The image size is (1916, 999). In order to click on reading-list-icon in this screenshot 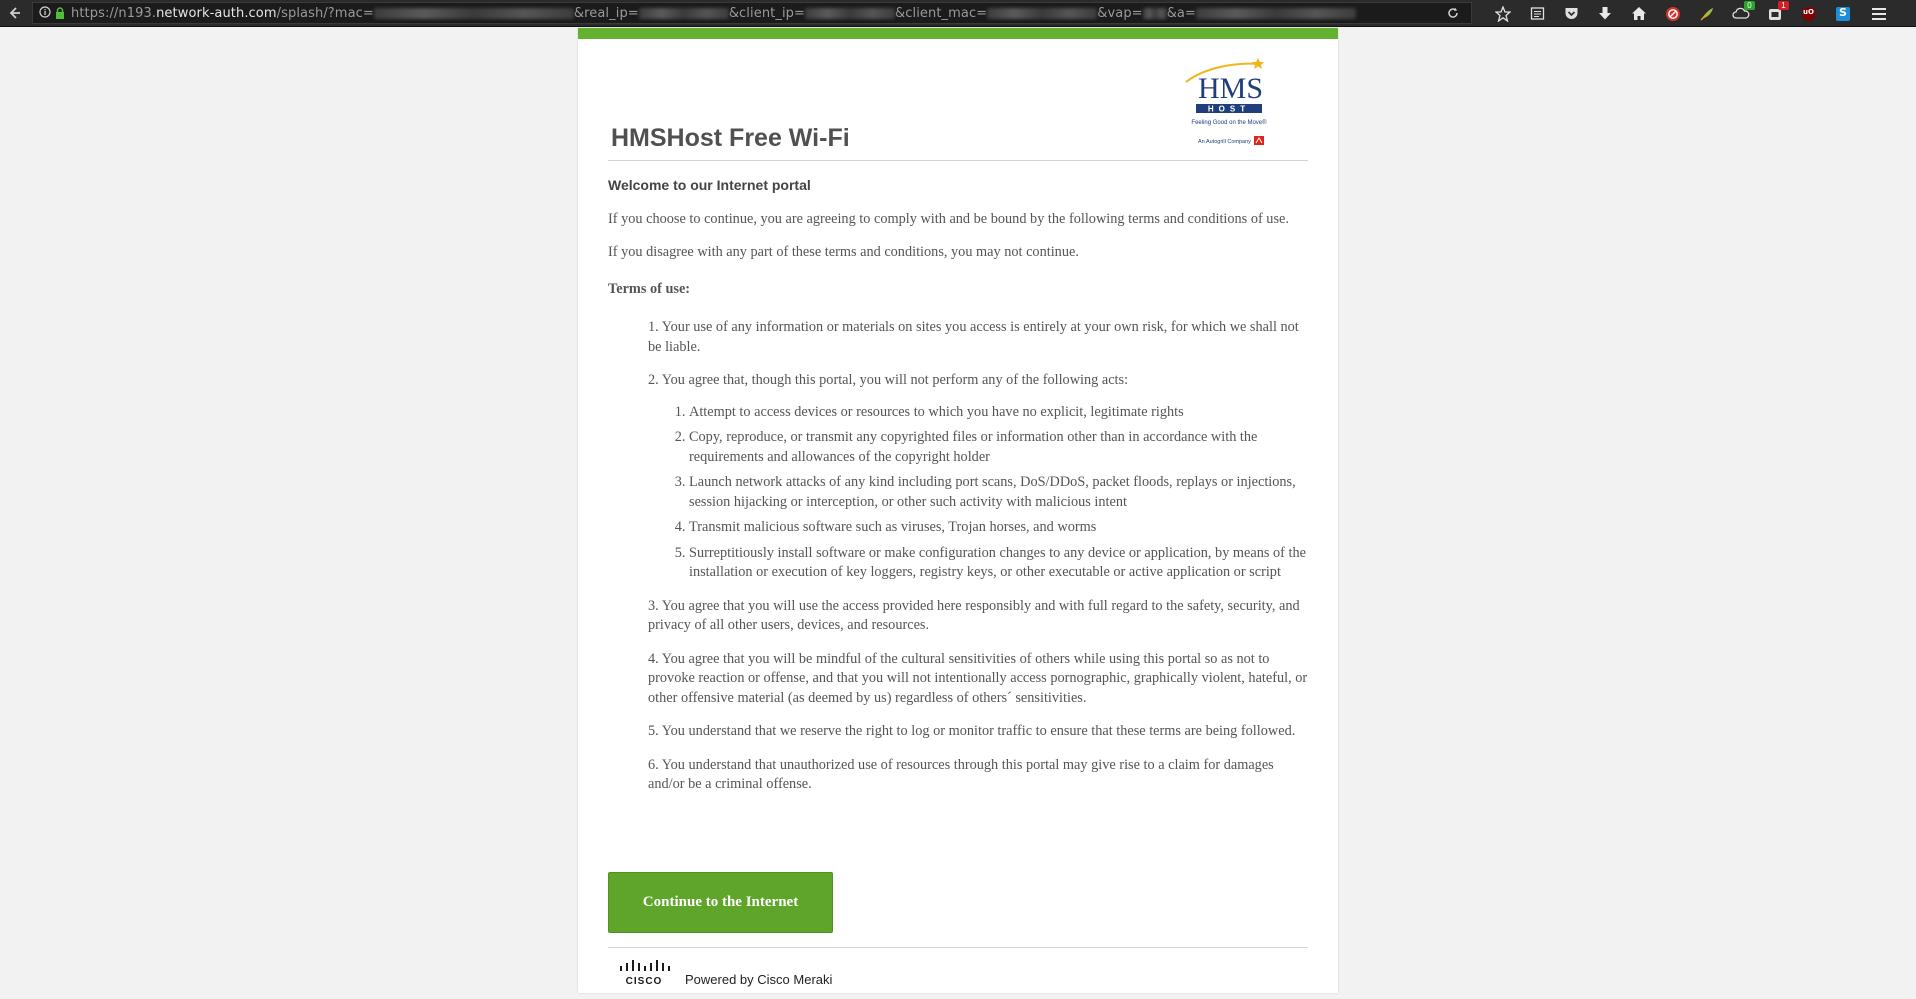, I will do `click(1537, 14)`.